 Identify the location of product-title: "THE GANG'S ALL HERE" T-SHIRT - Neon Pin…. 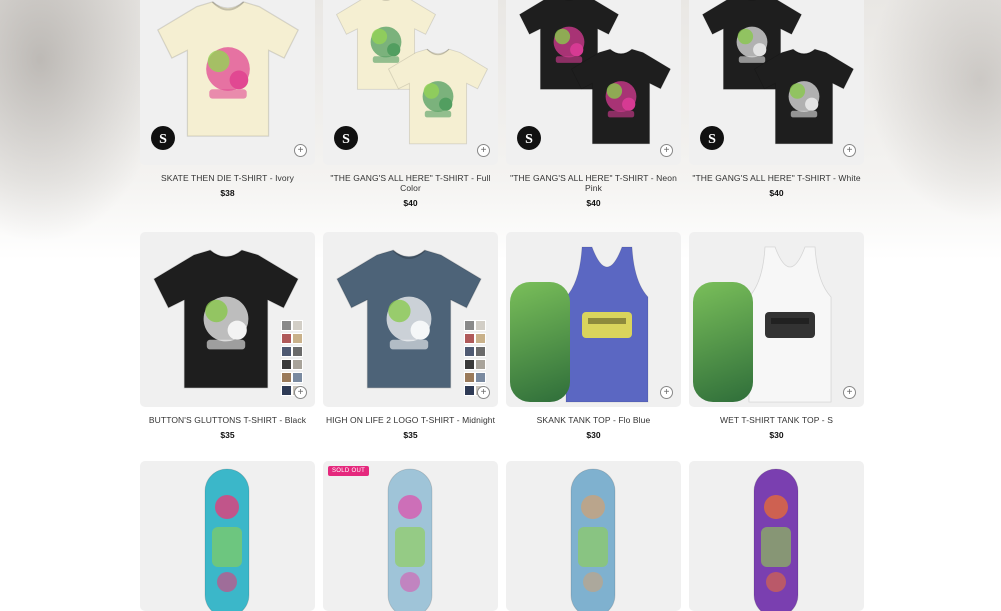
(593, 183).